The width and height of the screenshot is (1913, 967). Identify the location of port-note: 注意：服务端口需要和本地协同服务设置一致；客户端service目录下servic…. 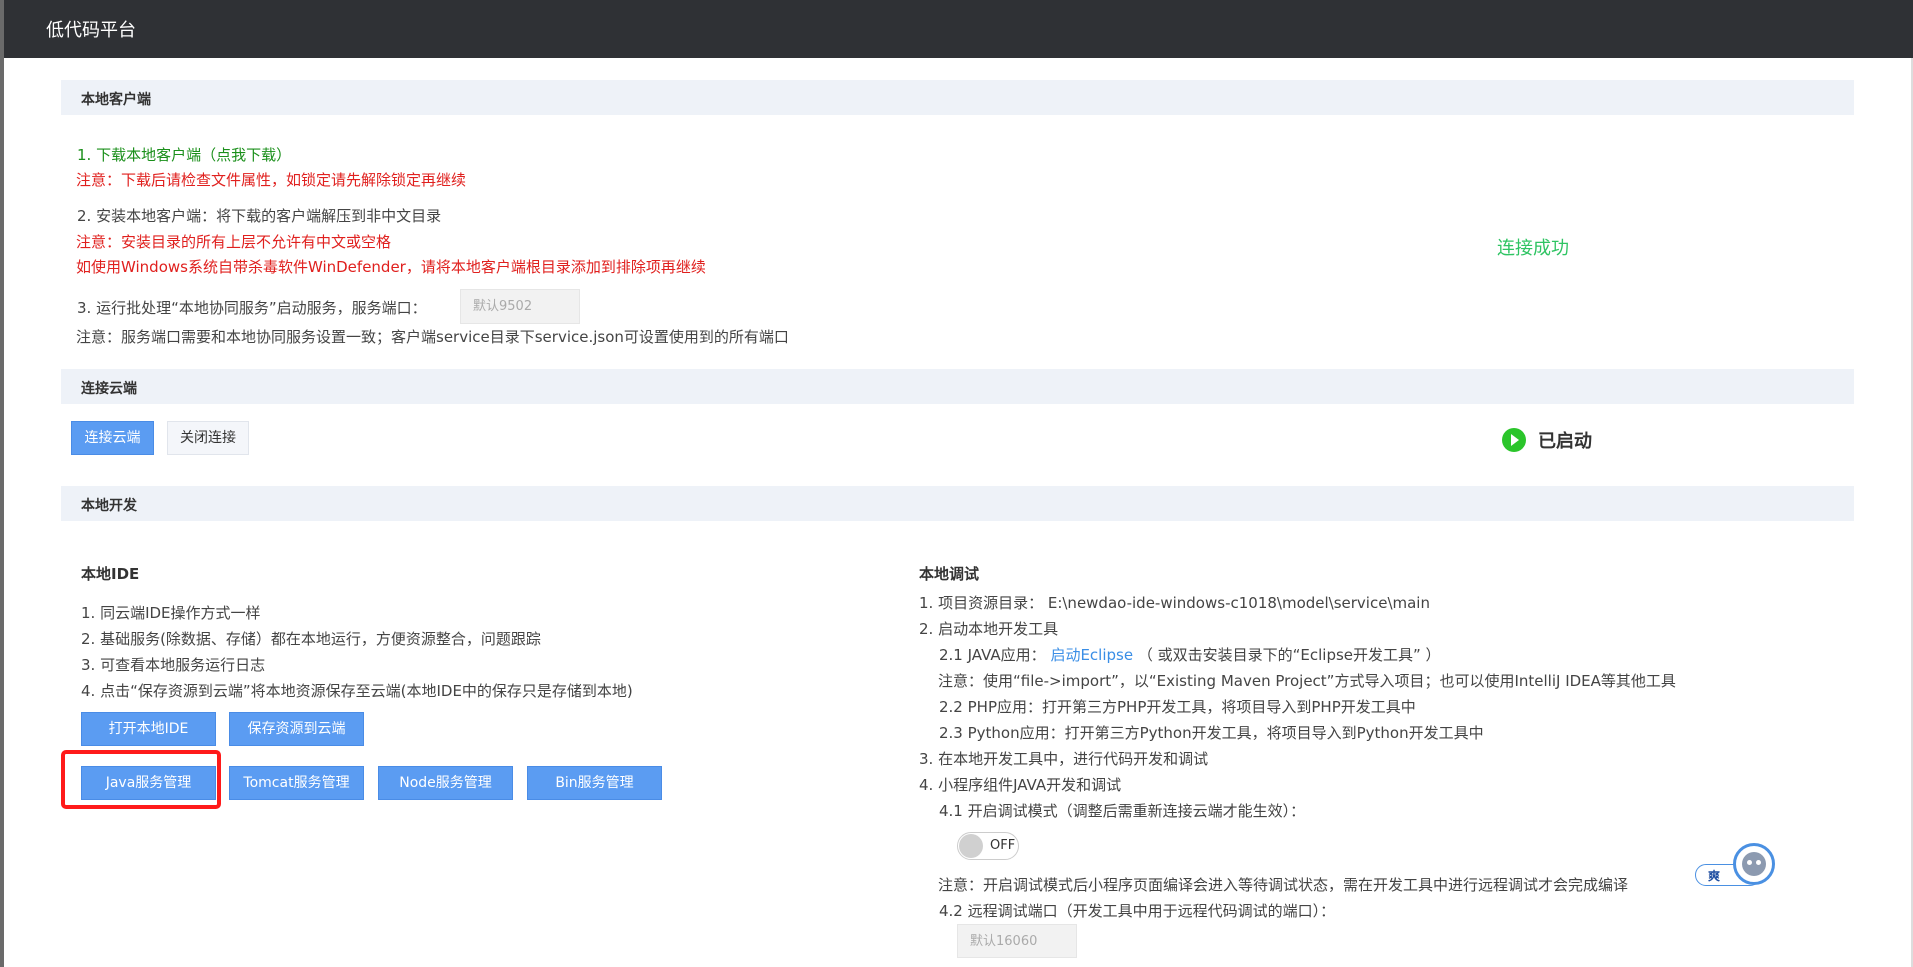
(432, 337).